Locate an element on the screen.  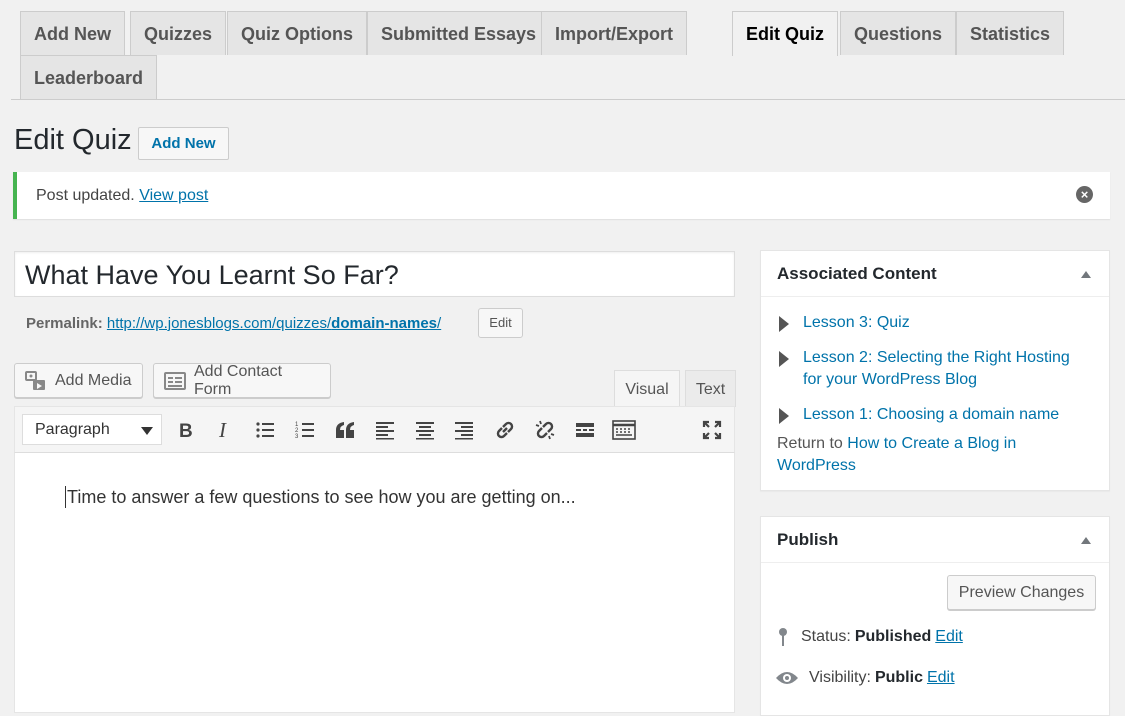
svg-text: I is located at coordinates (222, 430).